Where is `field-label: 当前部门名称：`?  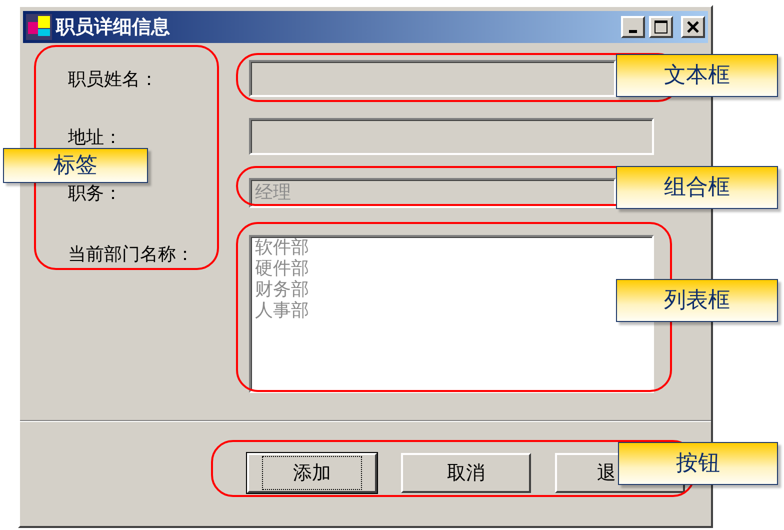
field-label: 当前部门名称： is located at coordinates (131, 255).